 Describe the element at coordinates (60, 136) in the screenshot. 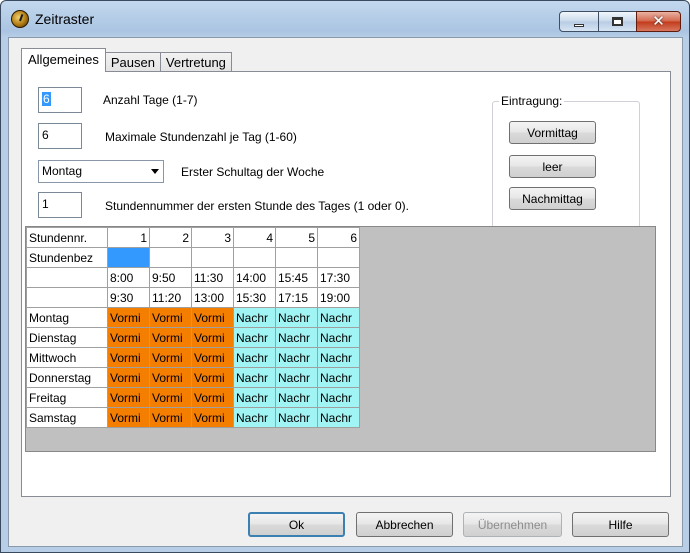

I see `max-hours-input: 6` at that location.